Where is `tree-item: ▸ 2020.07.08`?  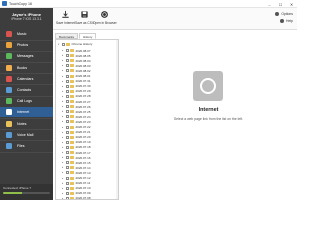
tree-item: ▸ 2020.07.08 is located at coordinates (76, 197).